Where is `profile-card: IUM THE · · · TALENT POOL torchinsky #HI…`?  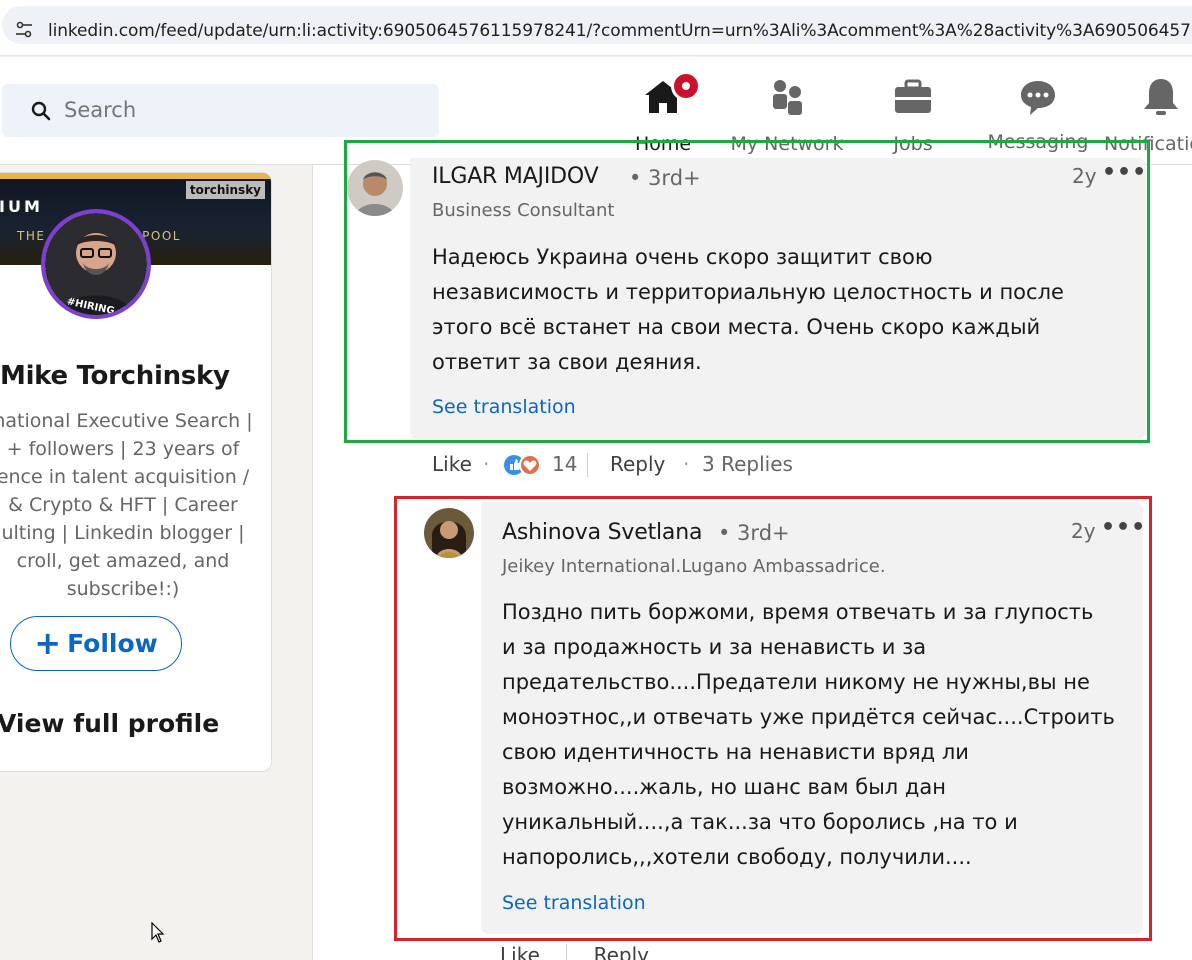 profile-card: IUM THE · · · TALENT POOL torchinsky #HI… is located at coordinates (136, 472).